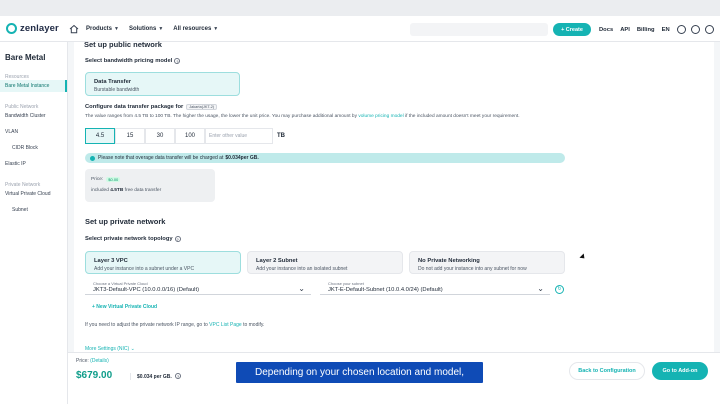 The width and height of the screenshot is (720, 404). What do you see at coordinates (39, 148) in the screenshot?
I see `sidebar-item-cidr-block: CIDR Block` at bounding box center [39, 148].